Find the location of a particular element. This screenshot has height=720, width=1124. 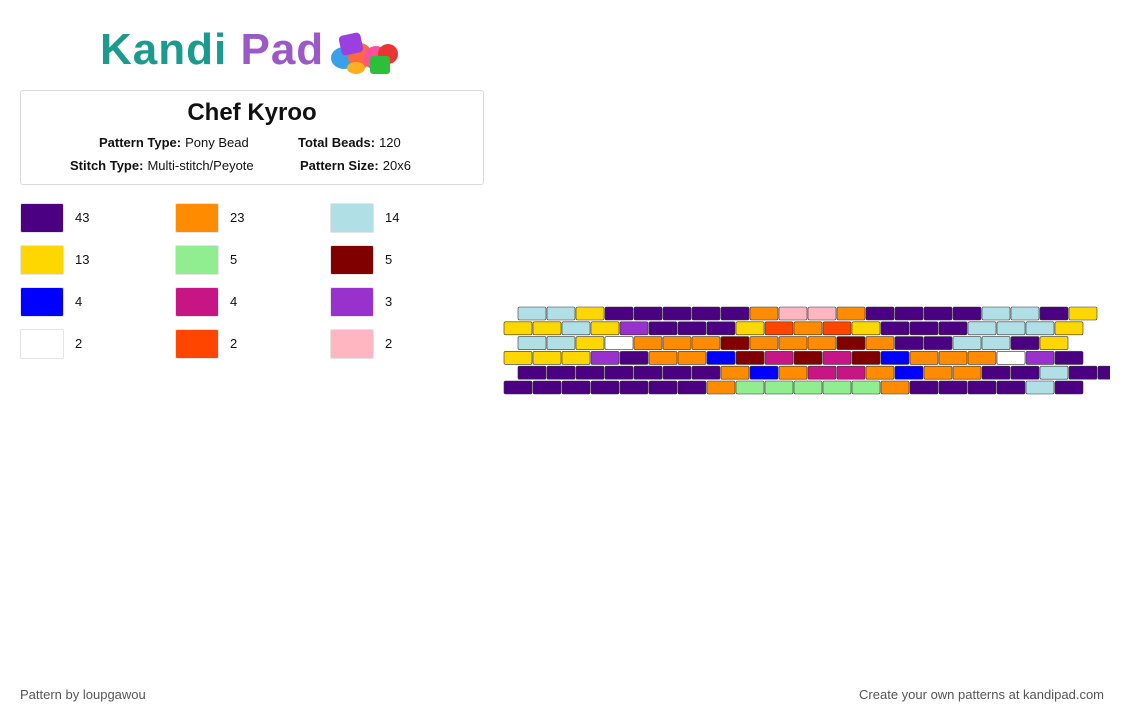

total-beads-label: Total Beads: is located at coordinates (337, 142).